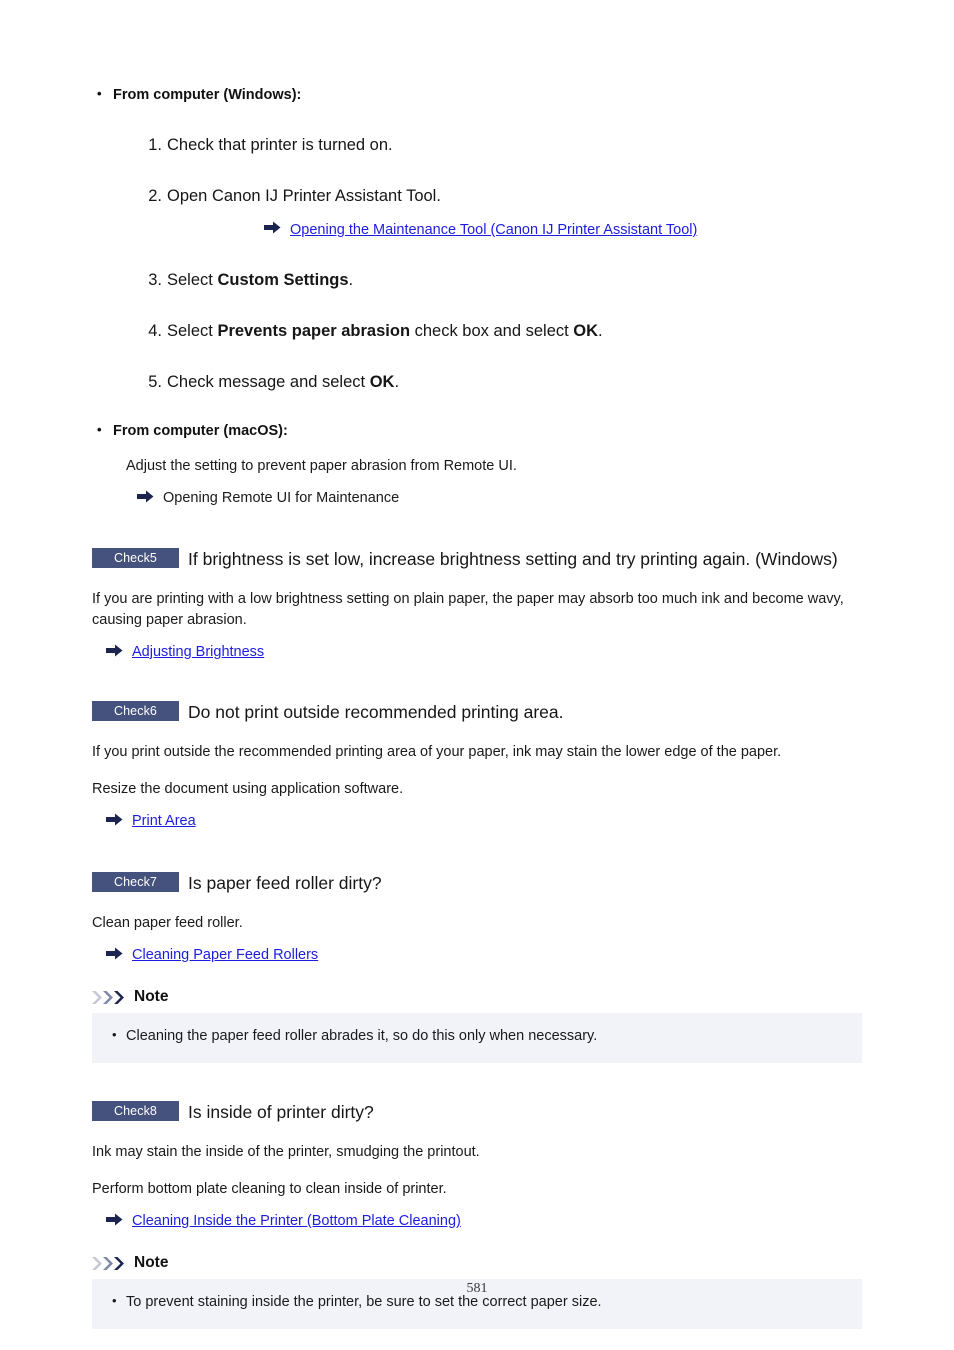 Image resolution: width=954 pixels, height=1350 pixels. What do you see at coordinates (135, 558) in the screenshot?
I see `status-badge-check5: Check5` at bounding box center [135, 558].